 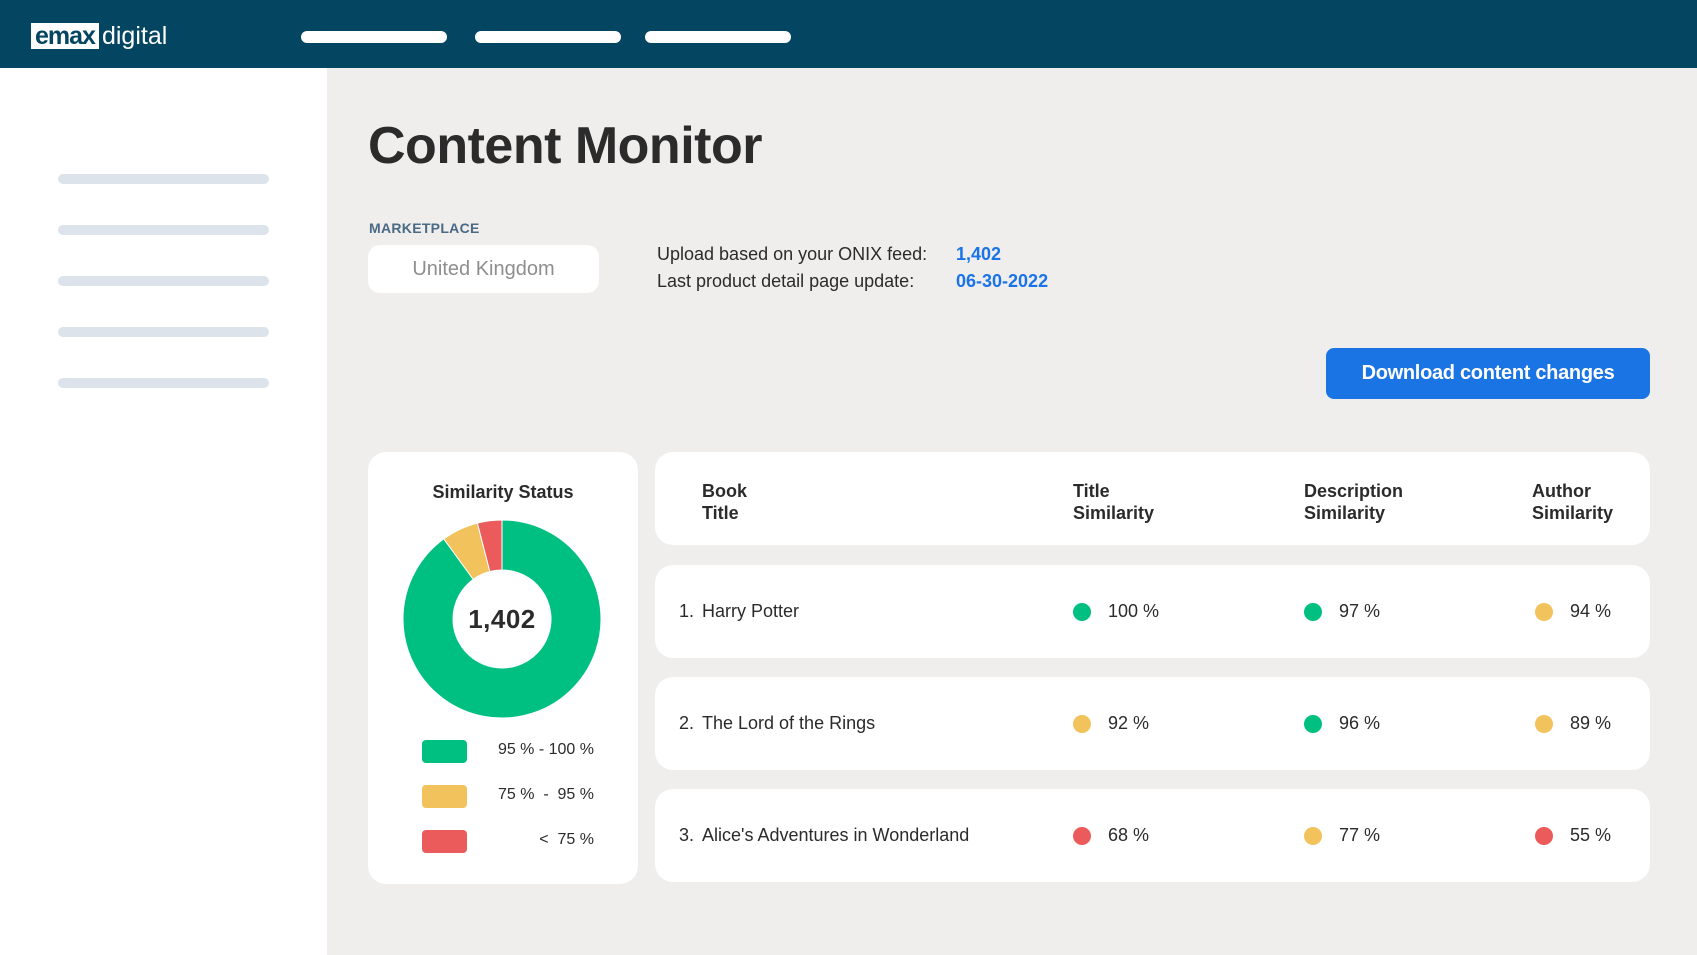 I want to click on description-similarity-cell: 97 %, so click(x=1342, y=611).